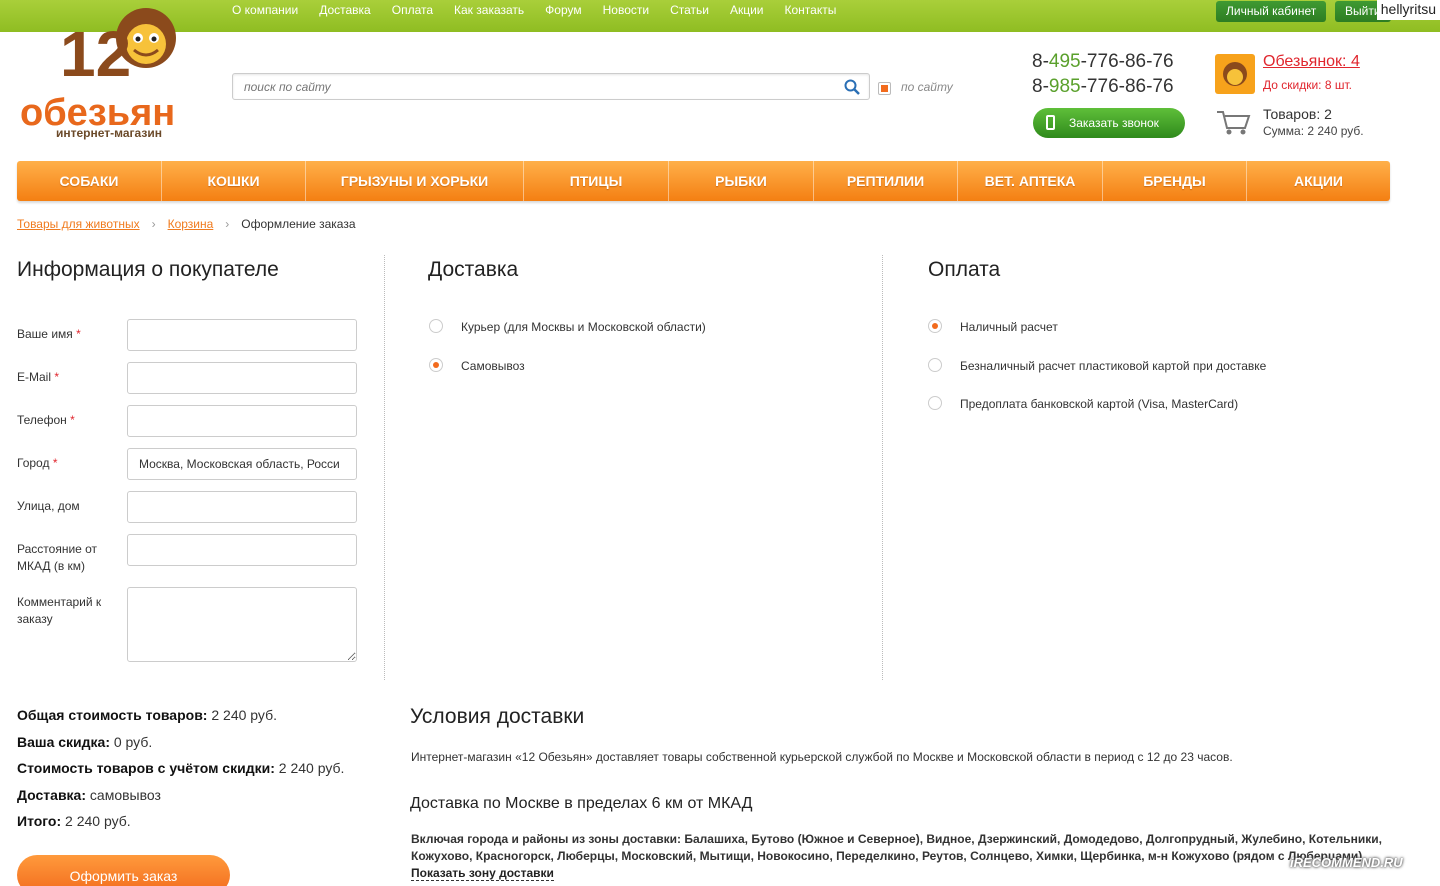 The image size is (1440, 886). I want to click on city-field, so click(242, 464).